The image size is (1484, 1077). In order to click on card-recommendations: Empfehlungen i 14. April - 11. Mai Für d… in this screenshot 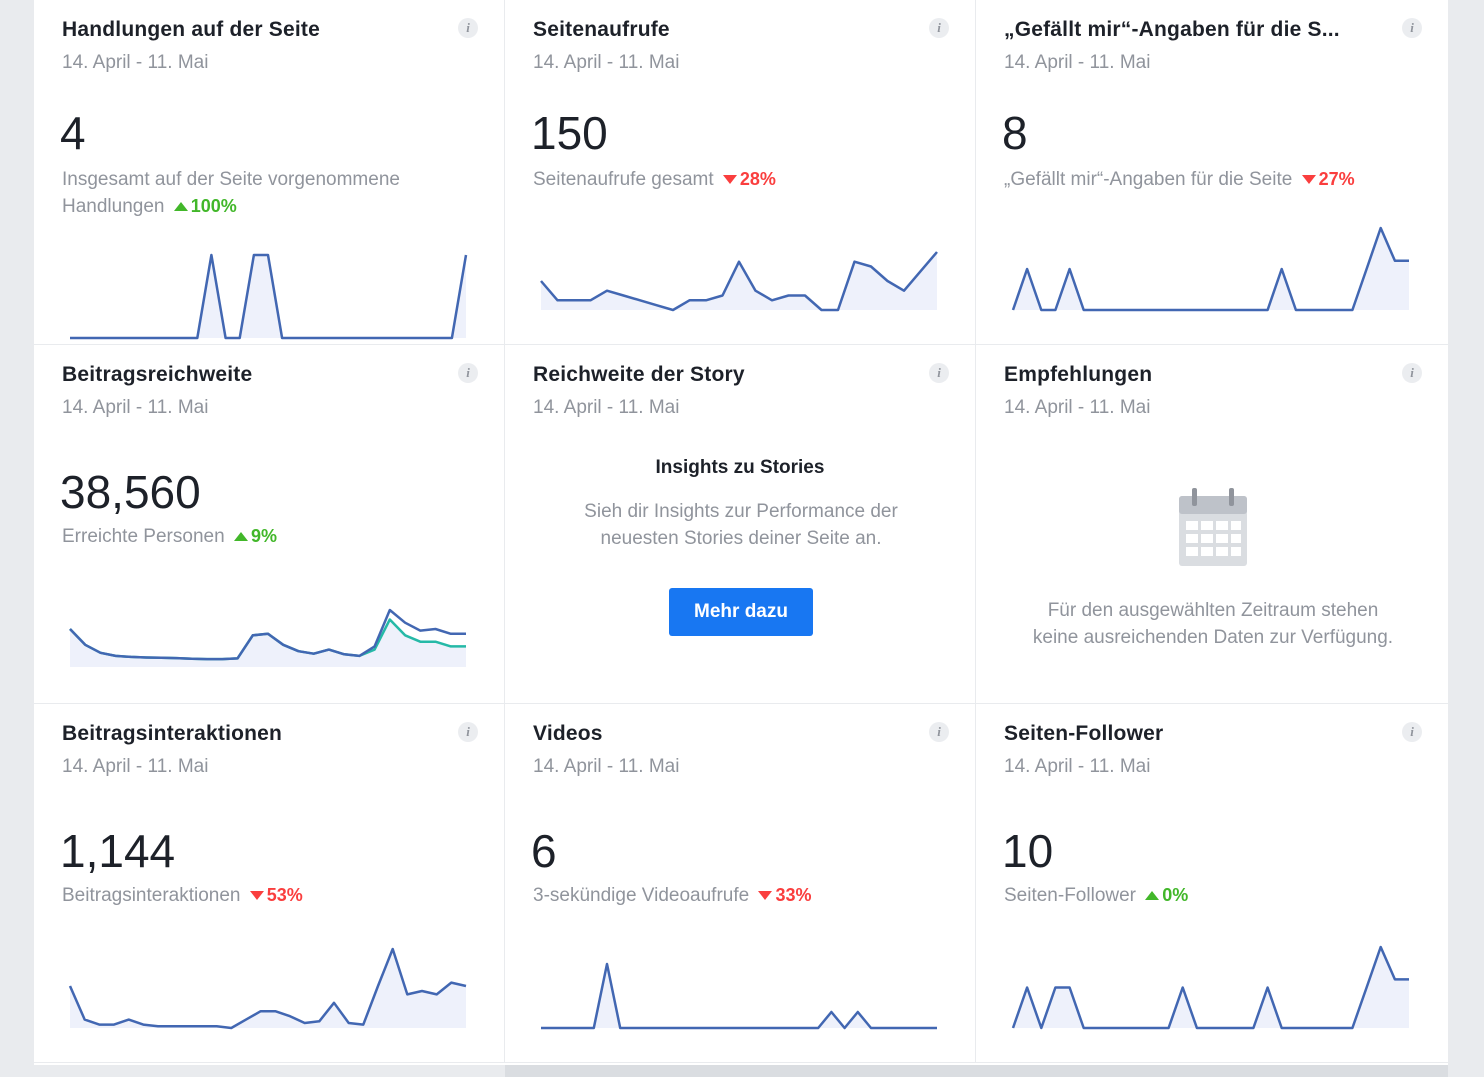, I will do `click(1212, 524)`.